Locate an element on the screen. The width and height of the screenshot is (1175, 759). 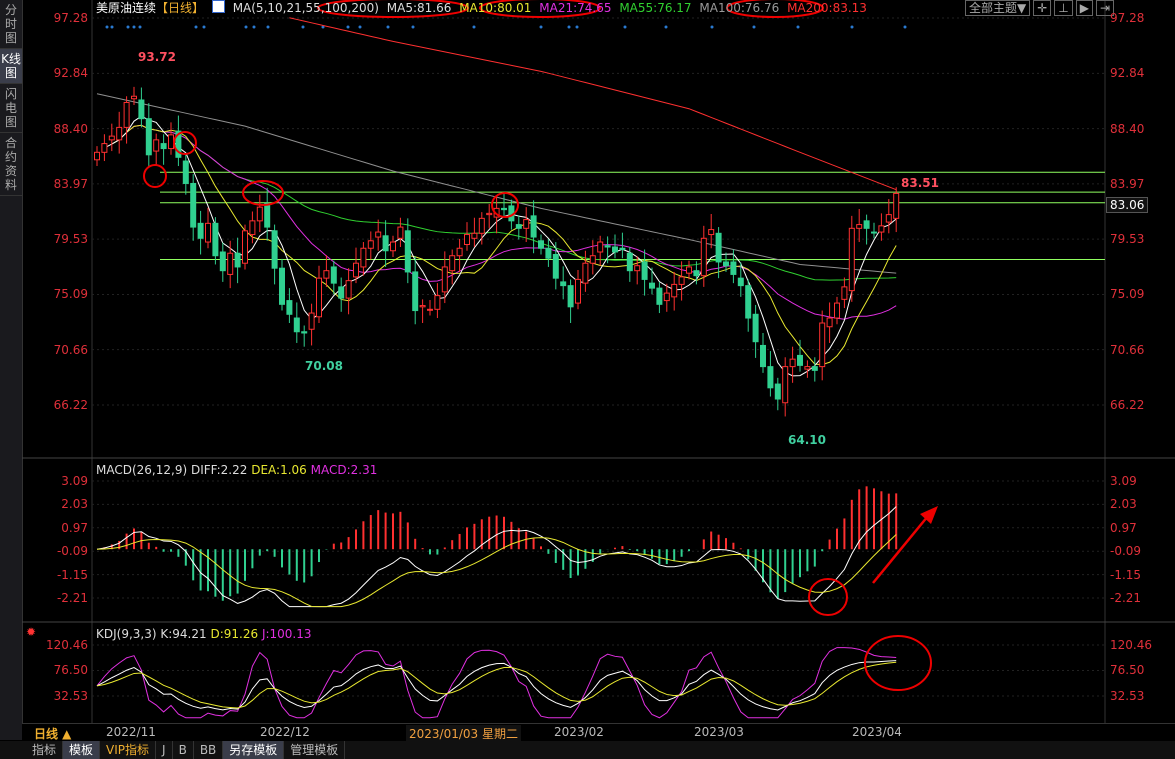
tab-indicator: 指标 is located at coordinates (45, 750).